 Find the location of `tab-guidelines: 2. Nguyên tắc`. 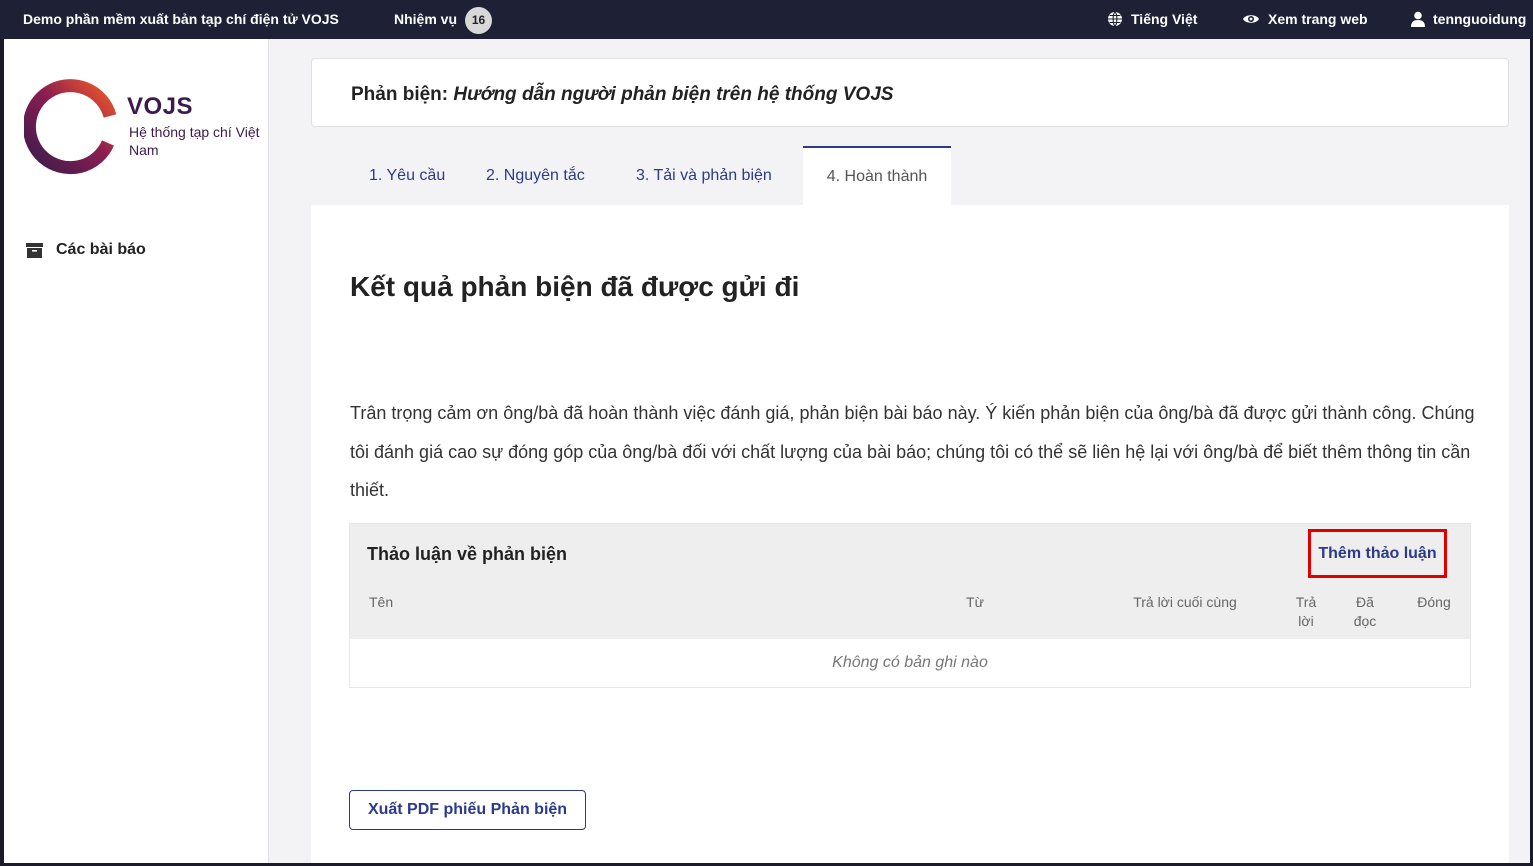

tab-guidelines: 2. Nguyên tắc is located at coordinates (535, 175).